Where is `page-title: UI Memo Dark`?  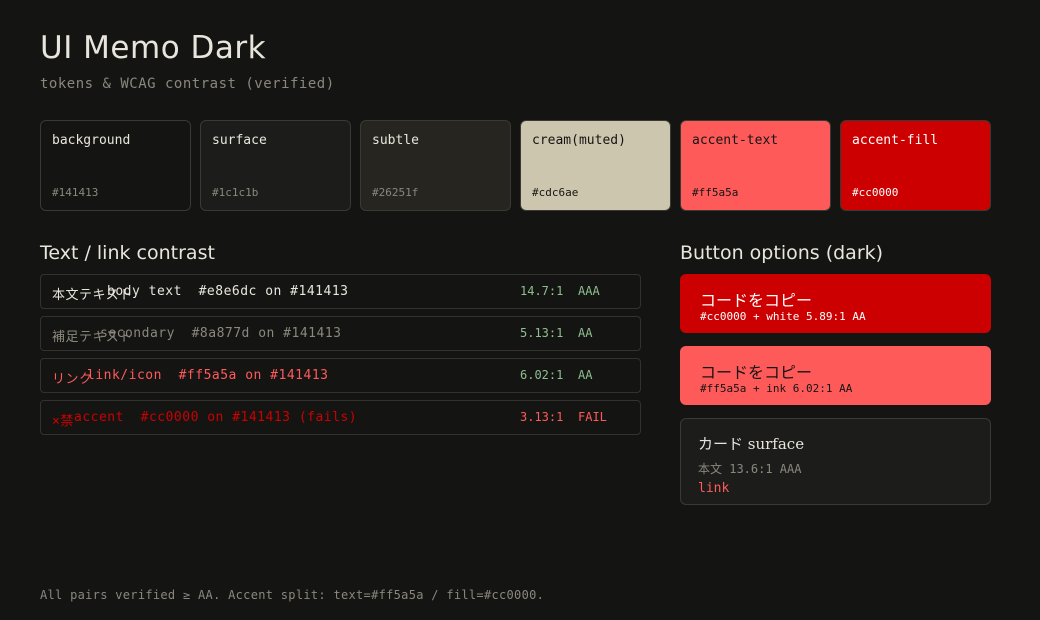 page-title: UI Memo Dark is located at coordinates (153, 48).